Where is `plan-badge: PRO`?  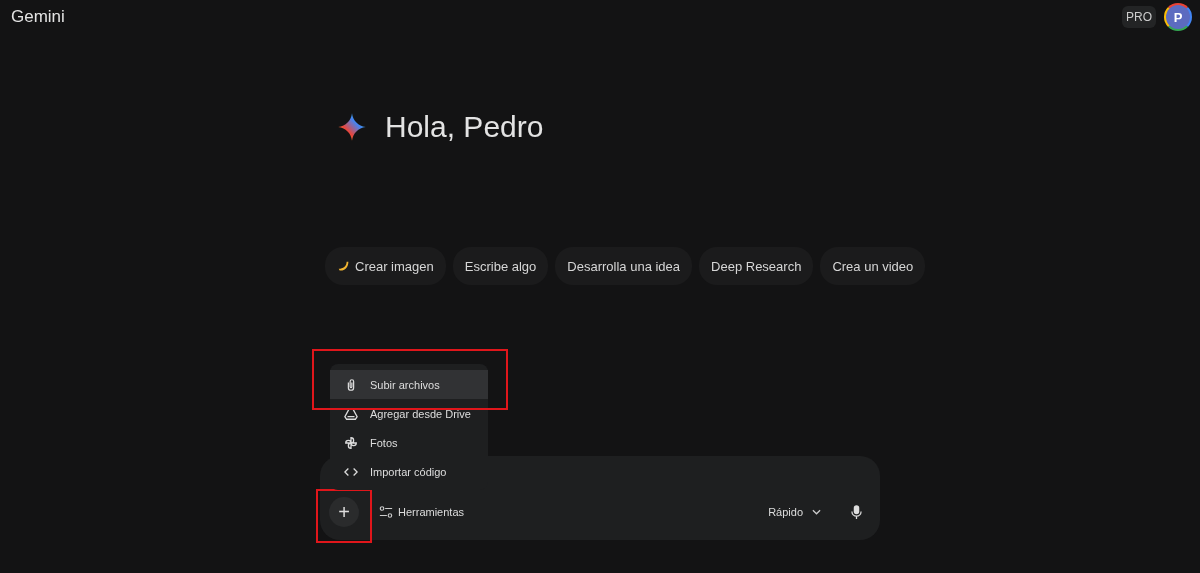 plan-badge: PRO is located at coordinates (1139, 17).